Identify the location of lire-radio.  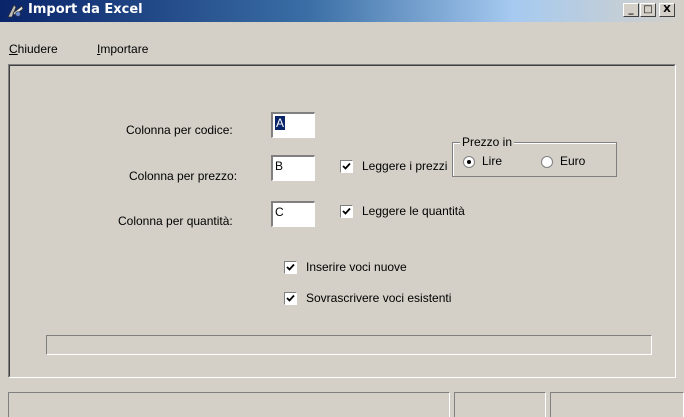
(469, 162).